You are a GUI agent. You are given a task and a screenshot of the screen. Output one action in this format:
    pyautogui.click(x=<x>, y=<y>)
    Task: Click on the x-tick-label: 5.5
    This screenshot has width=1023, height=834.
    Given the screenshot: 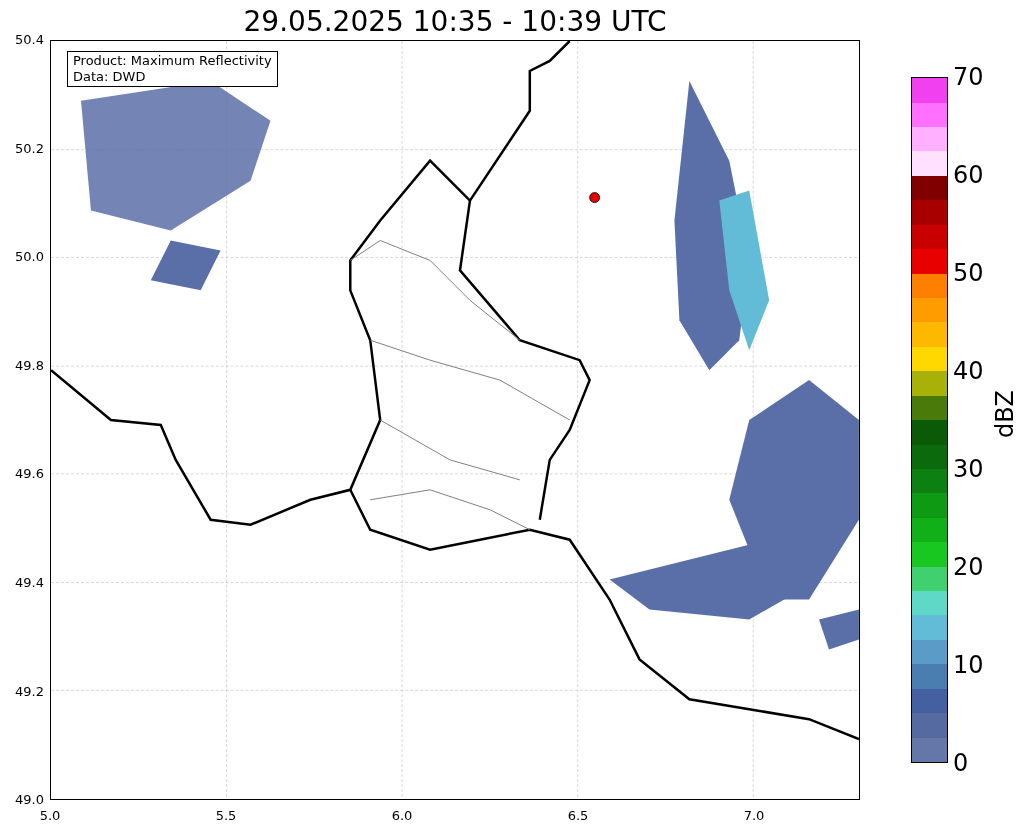 What is the action you would take?
    pyautogui.click(x=226, y=816)
    